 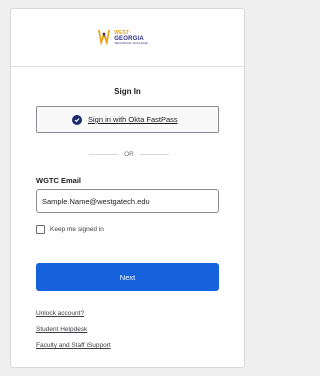 I want to click on west-georgia-logo-icon, so click(x=104, y=37).